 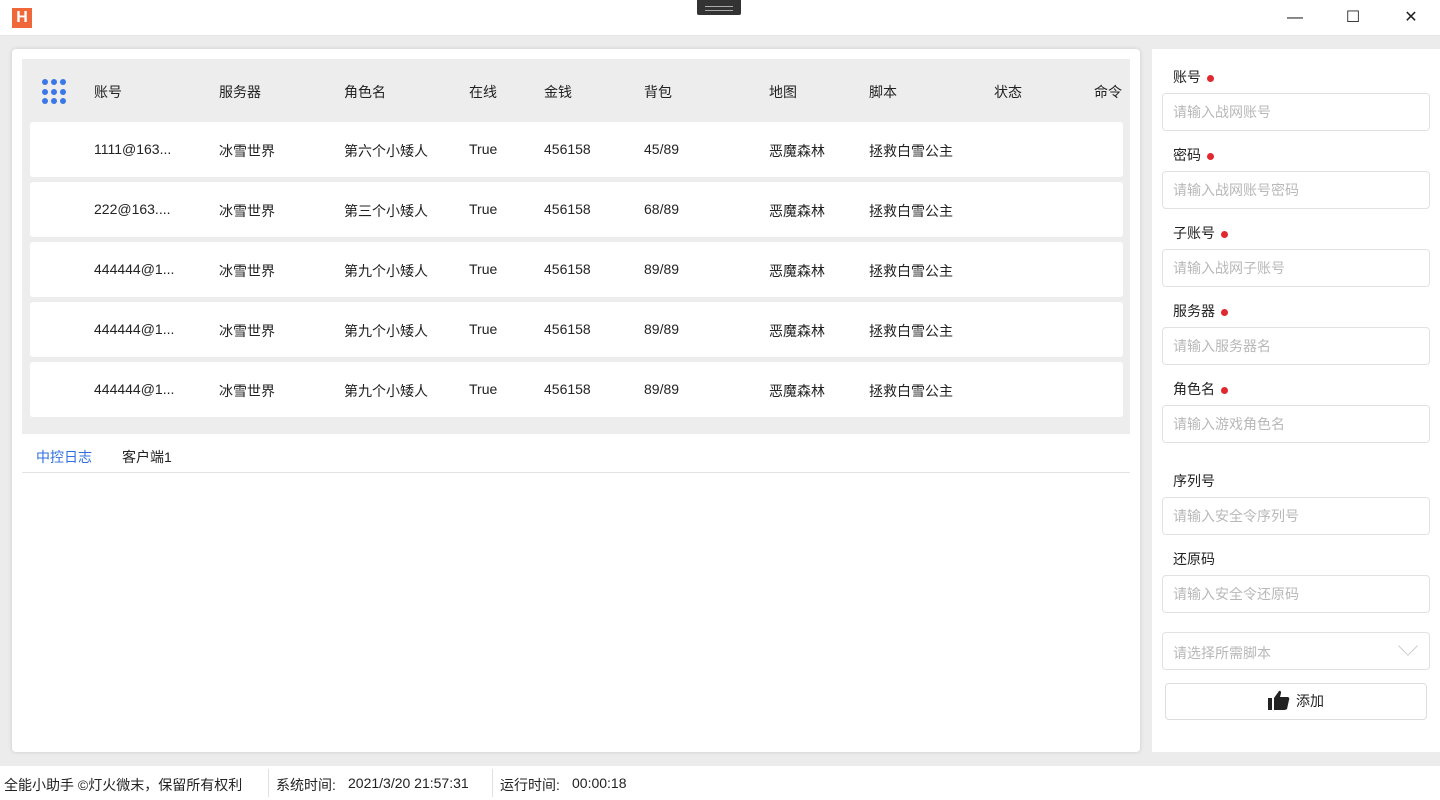 What do you see at coordinates (558, 92) in the screenshot?
I see `column-header: 金钱` at bounding box center [558, 92].